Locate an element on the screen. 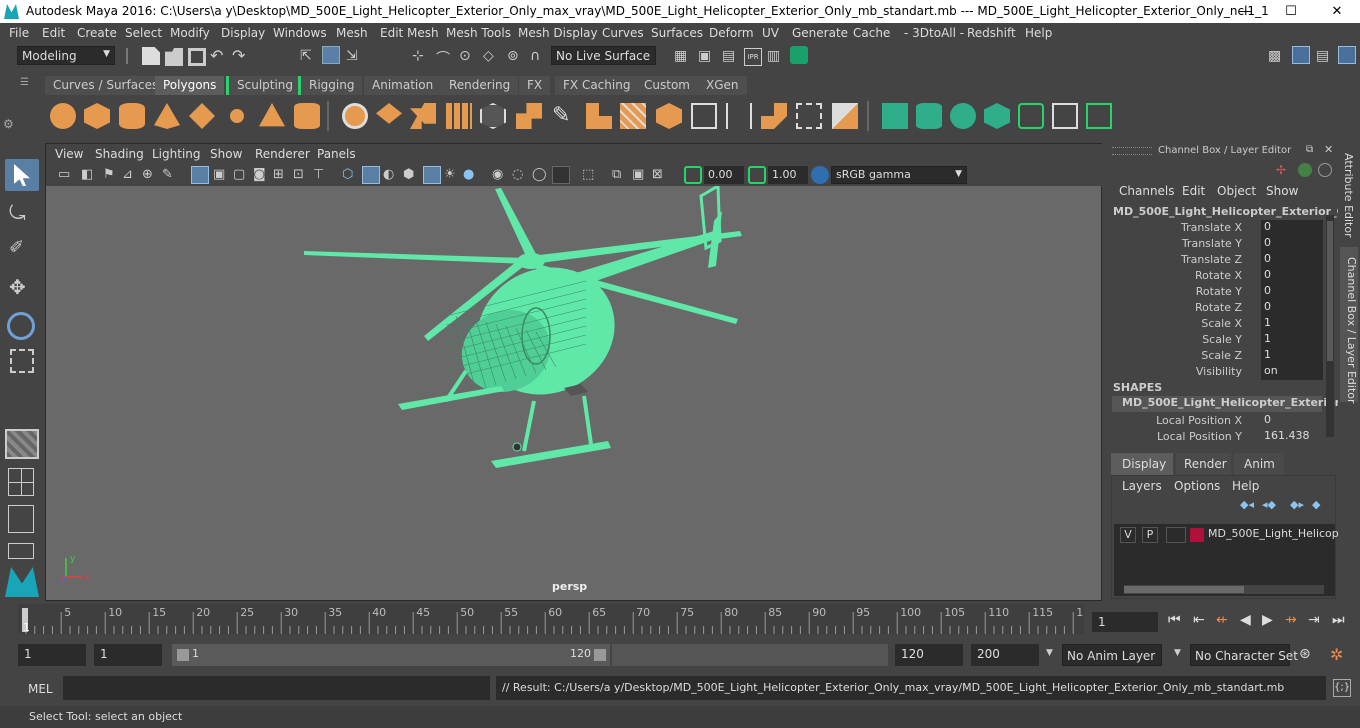 This screenshot has height=728, width=1360. channel-toggle-2-icon is located at coordinates (1325, 170).